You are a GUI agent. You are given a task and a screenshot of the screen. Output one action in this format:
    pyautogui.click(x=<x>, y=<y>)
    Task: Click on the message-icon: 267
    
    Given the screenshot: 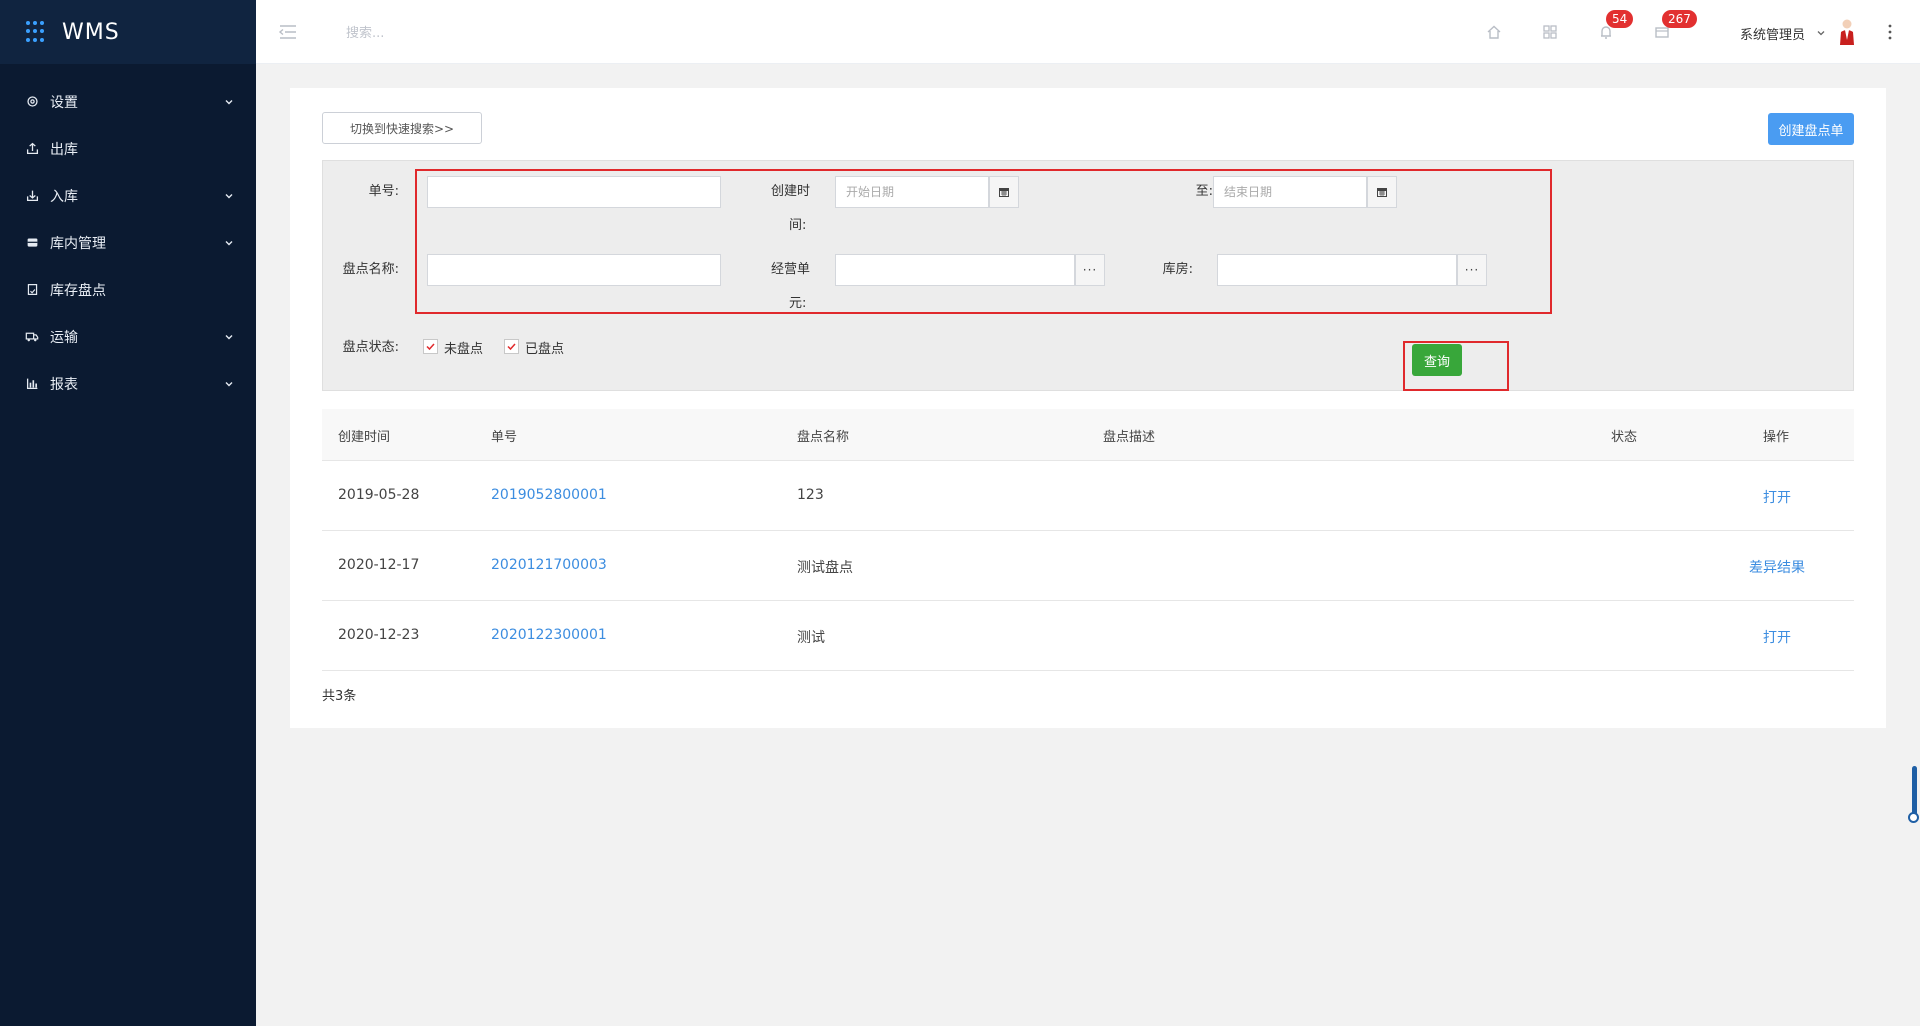 What is the action you would take?
    pyautogui.click(x=1674, y=26)
    